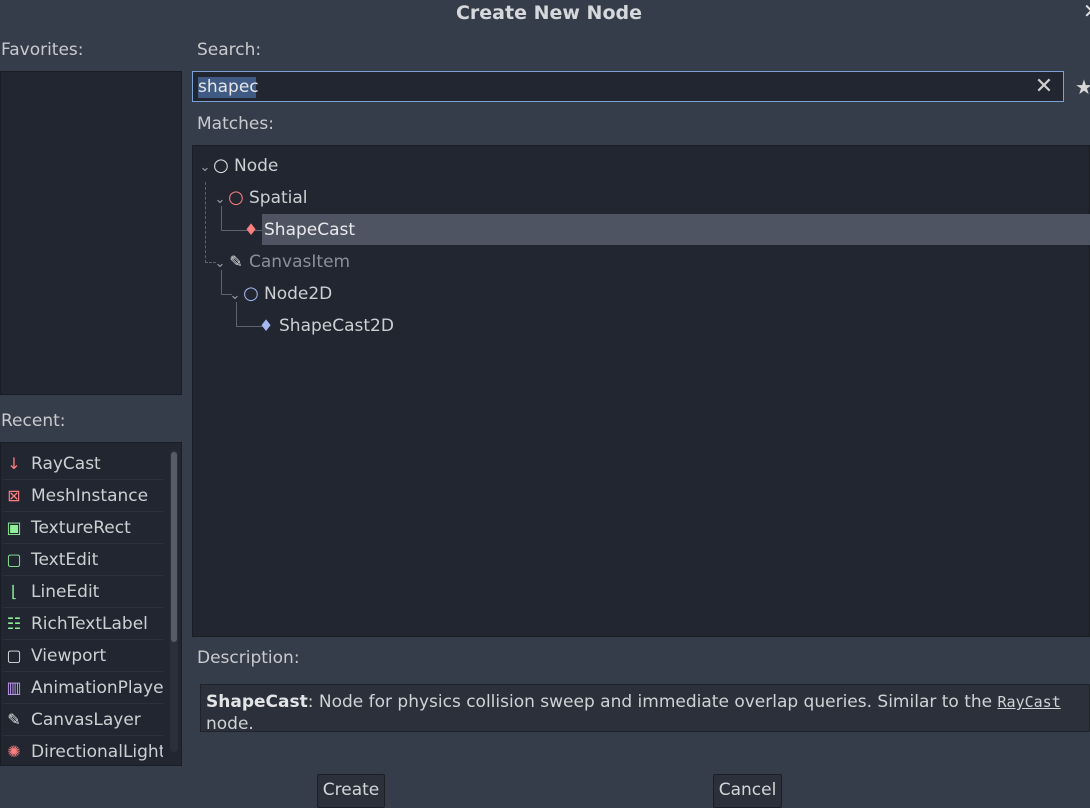  I want to click on recent-item-animationplayer: ▥ AnimationPlaye, so click(83, 688).